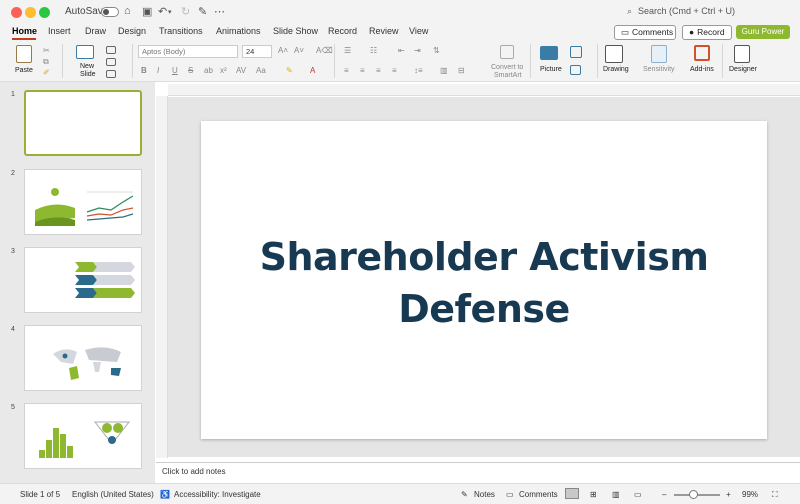 The height and width of the screenshot is (504, 800). I want to click on more-icon: ⋯, so click(219, 11).